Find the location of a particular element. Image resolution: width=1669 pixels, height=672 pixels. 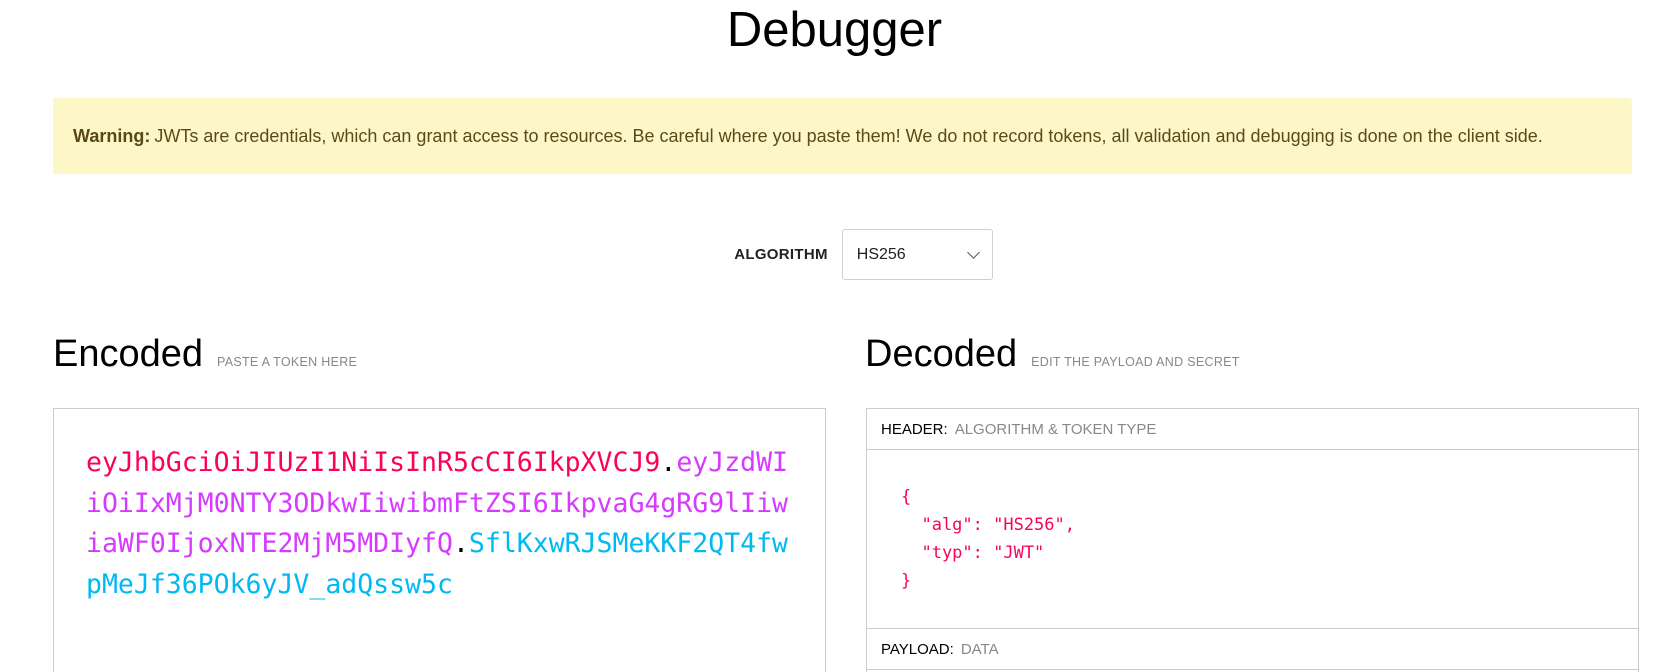

encoded-heading: Encoded is located at coordinates (128, 354).